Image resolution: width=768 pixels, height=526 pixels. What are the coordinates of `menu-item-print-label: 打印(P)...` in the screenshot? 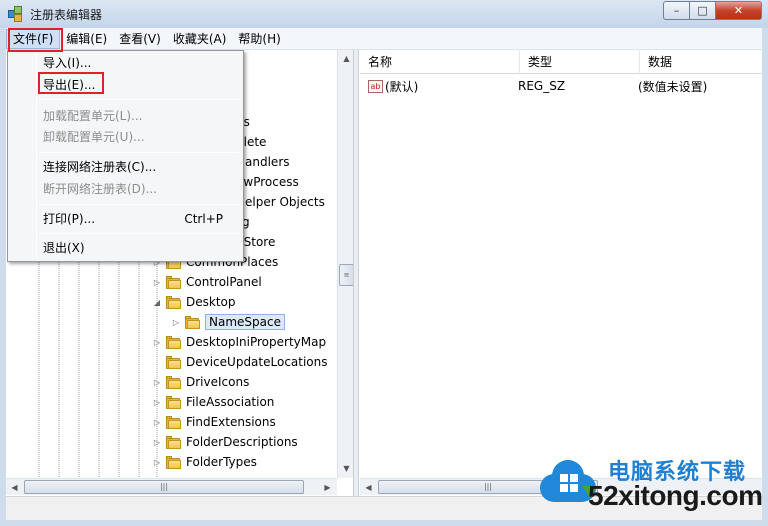 It's located at (69, 219).